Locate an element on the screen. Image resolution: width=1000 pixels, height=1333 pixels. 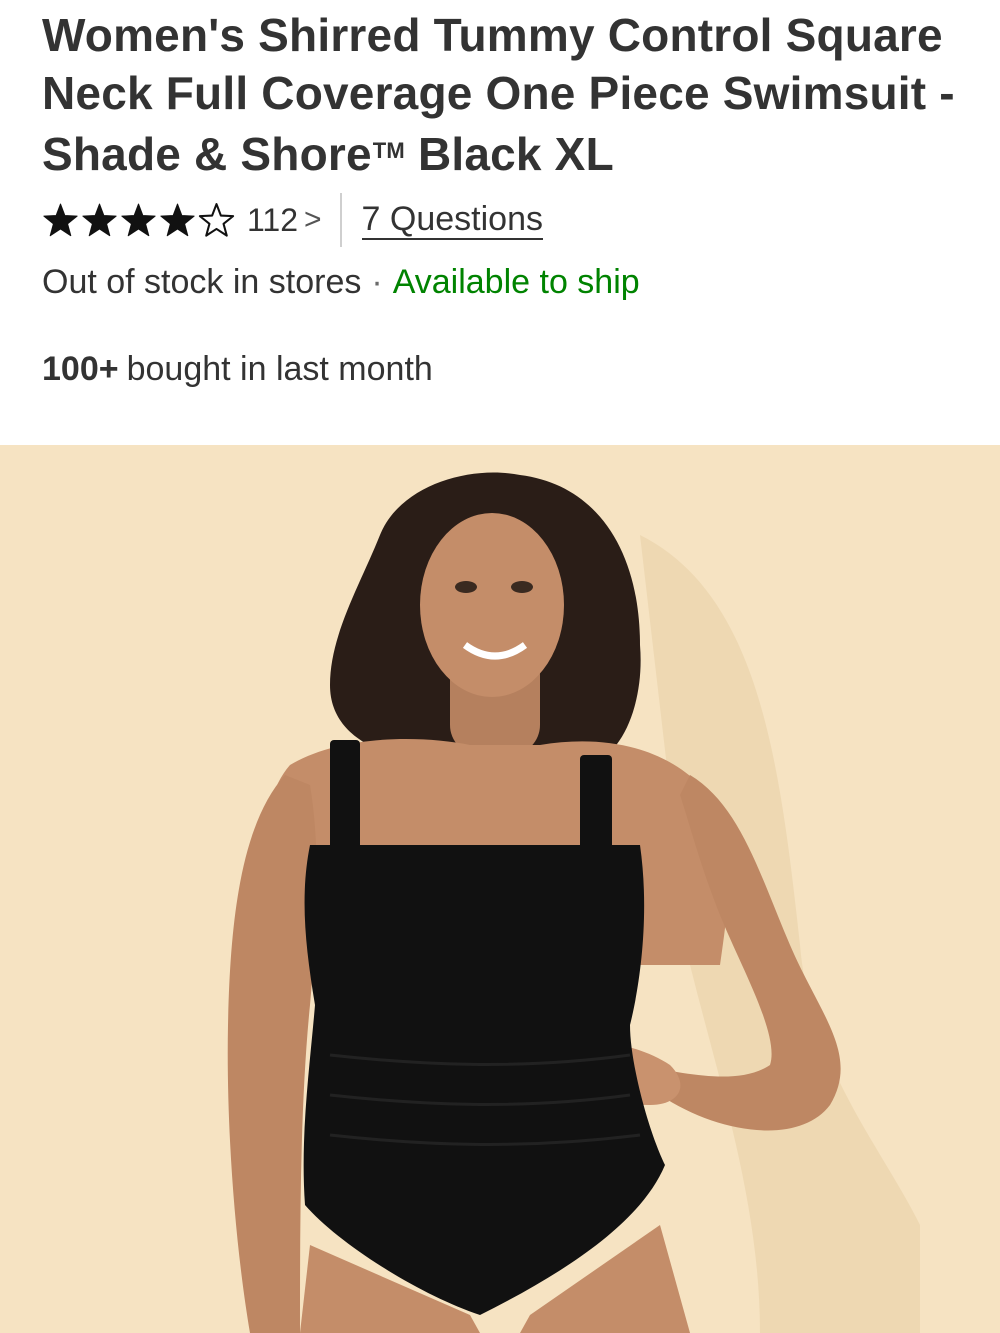
purchase-text: bought in last month is located at coordinates (279, 369).